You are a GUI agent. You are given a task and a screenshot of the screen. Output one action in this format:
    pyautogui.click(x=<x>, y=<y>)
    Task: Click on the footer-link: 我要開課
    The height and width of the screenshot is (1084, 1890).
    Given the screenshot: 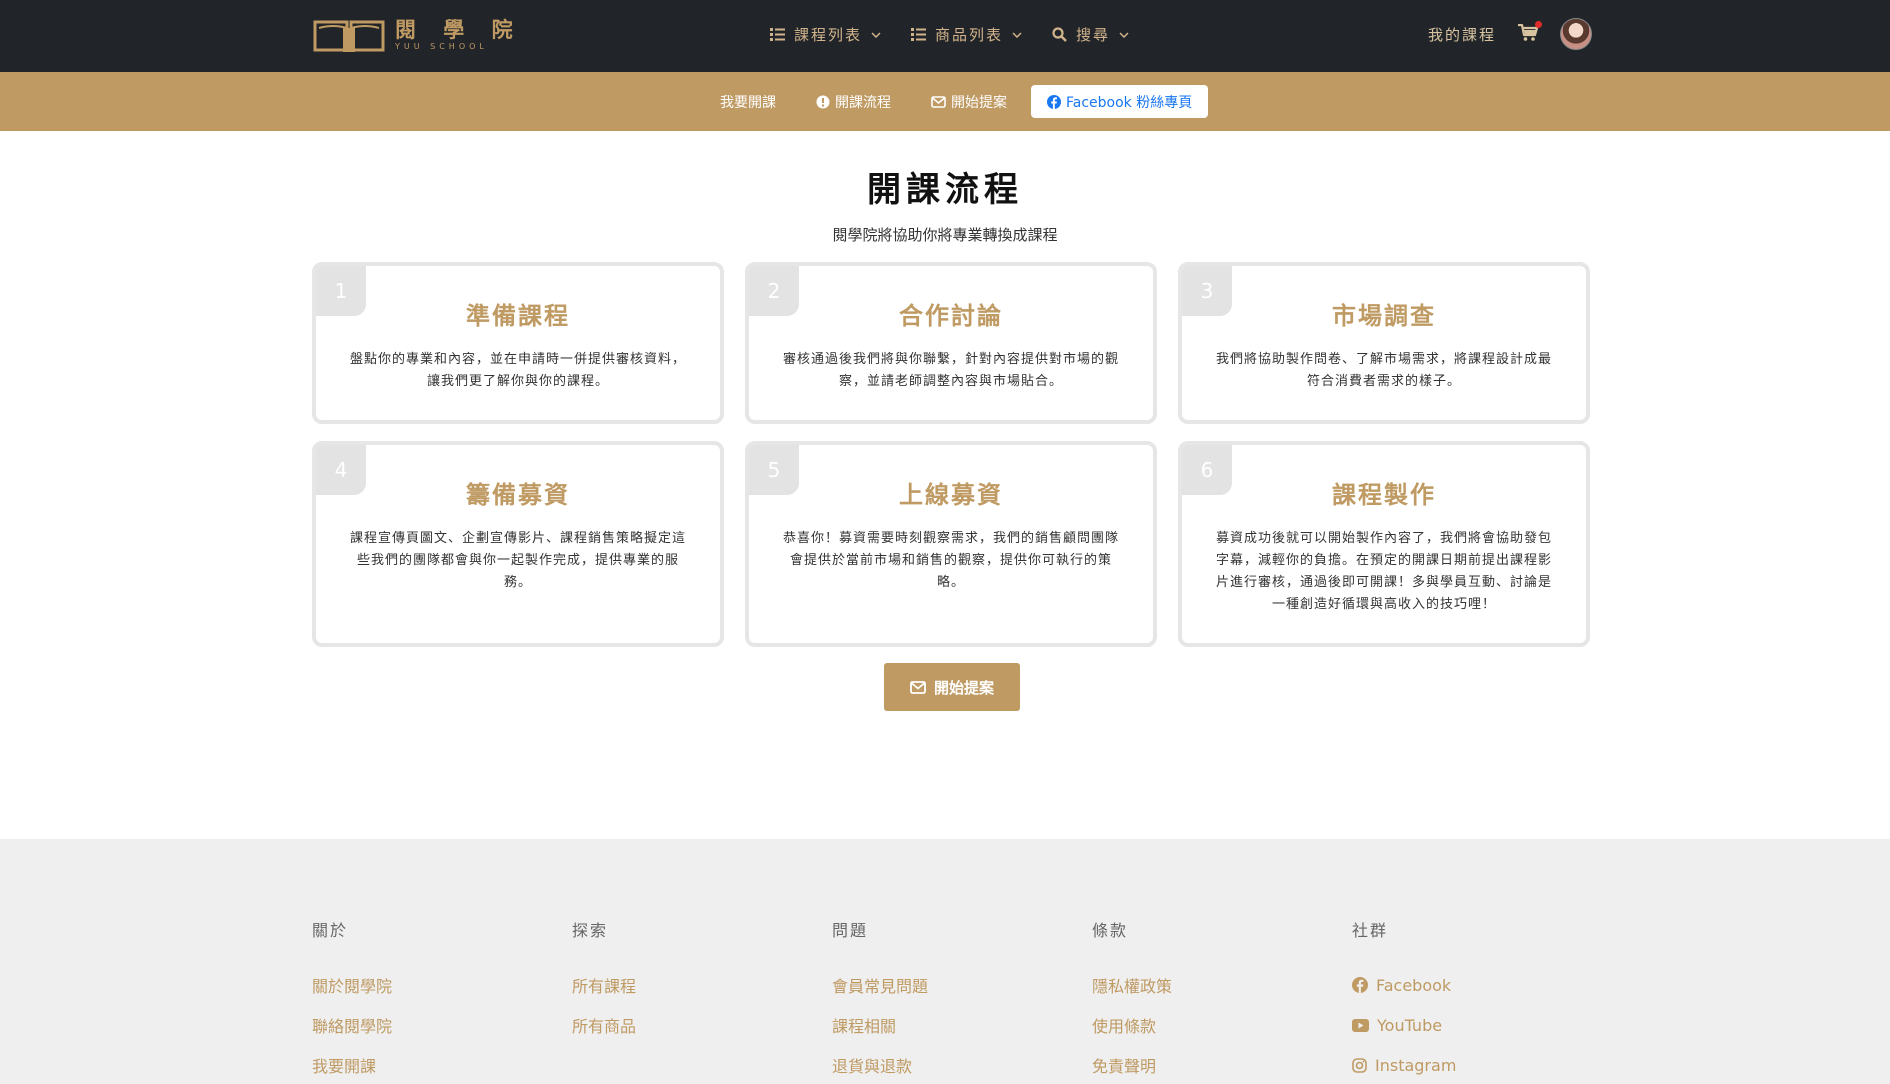 What is the action you would take?
    pyautogui.click(x=352, y=1064)
    